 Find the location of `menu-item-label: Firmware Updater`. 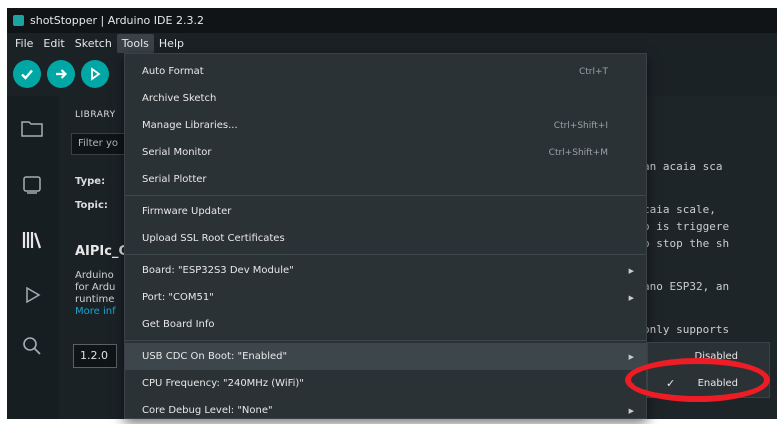

menu-item-label: Firmware Updater is located at coordinates (187, 211).